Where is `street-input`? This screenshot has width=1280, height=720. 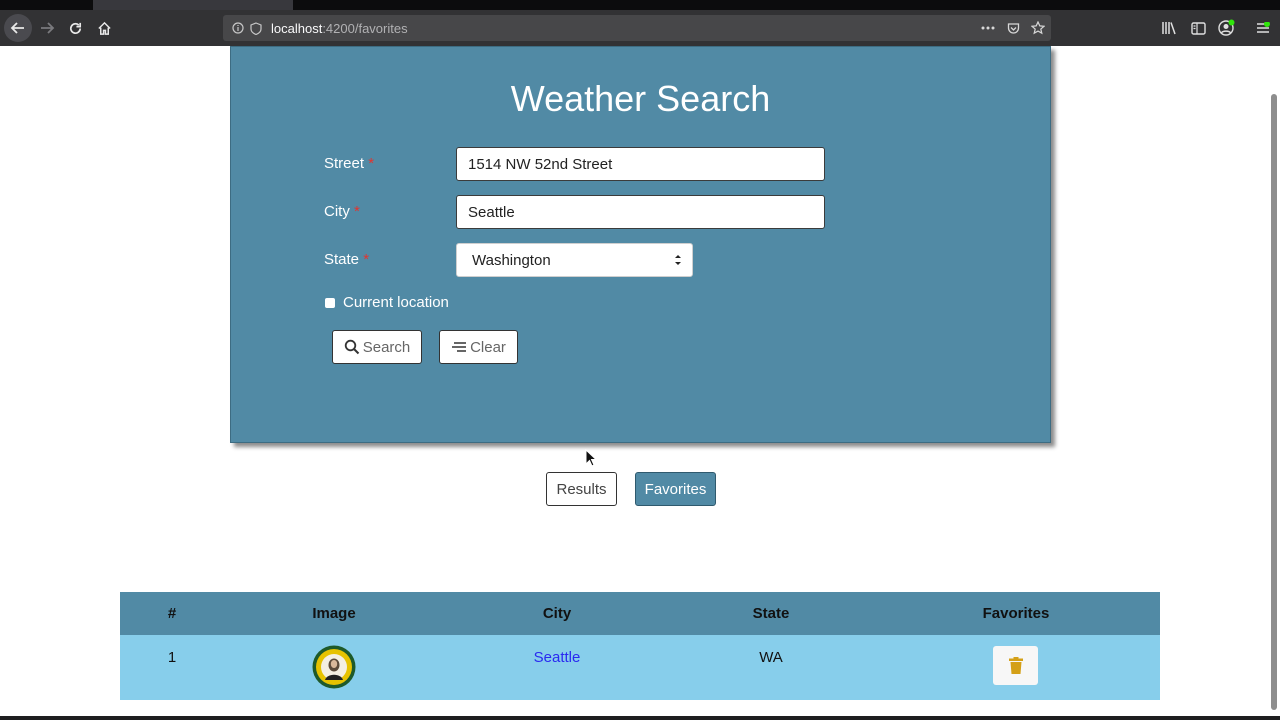 street-input is located at coordinates (640, 164).